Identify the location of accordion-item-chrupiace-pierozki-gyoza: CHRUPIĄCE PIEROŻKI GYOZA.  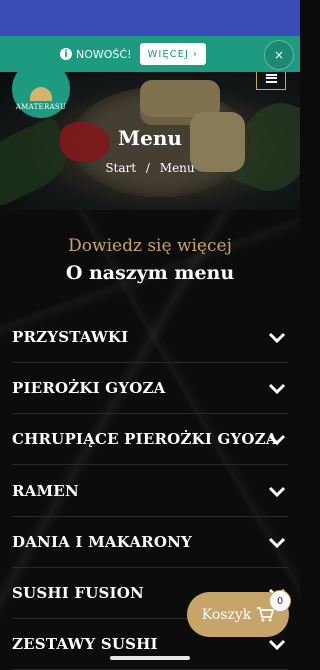
(150, 439).